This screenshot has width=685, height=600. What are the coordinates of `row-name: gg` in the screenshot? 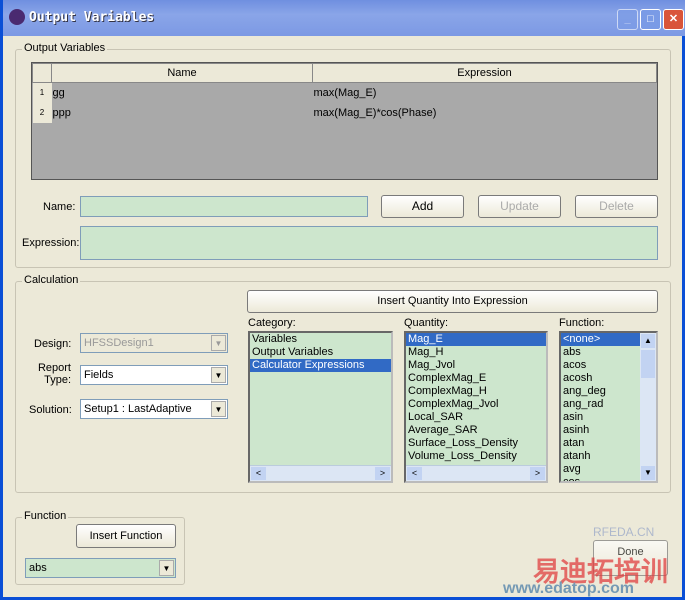 It's located at (182, 93).